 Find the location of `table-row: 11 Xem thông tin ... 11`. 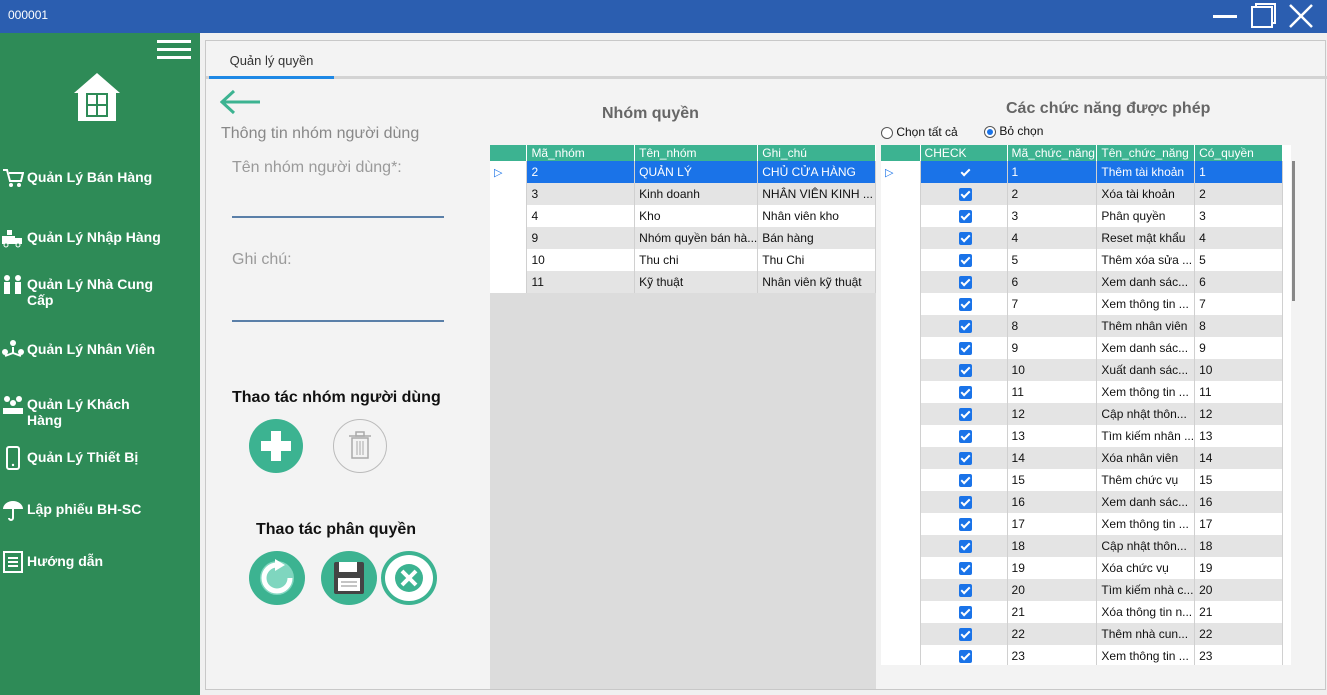

table-row: 11 Xem thông tin ... 11 is located at coordinates (1082, 392).